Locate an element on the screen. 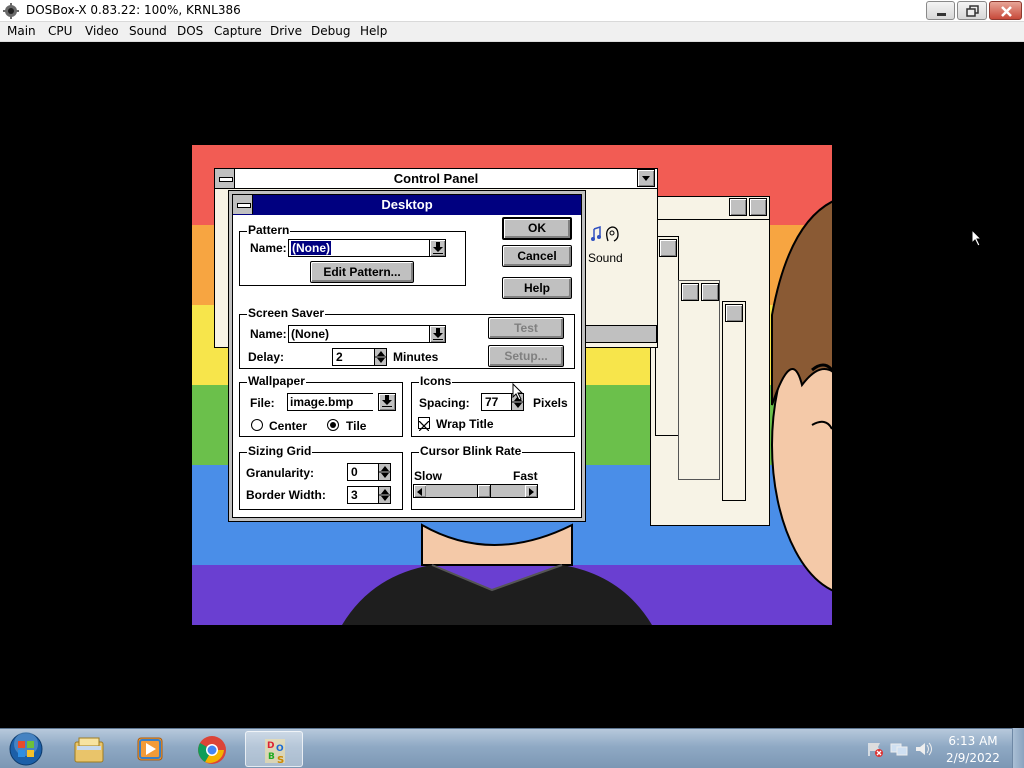  background-window-6-maximize is located at coordinates (734, 313).